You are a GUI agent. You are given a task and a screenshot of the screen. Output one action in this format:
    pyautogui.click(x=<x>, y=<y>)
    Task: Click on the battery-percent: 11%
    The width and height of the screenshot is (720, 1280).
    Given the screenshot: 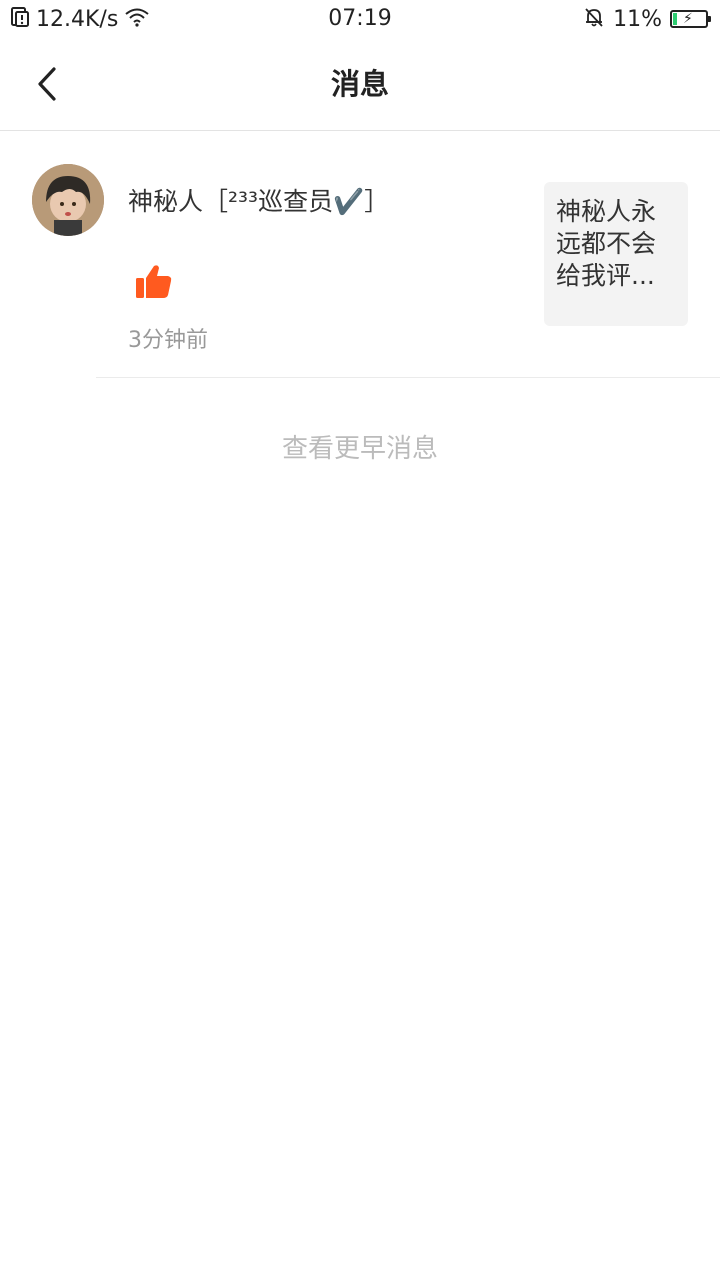 What is the action you would take?
    pyautogui.click(x=637, y=19)
    